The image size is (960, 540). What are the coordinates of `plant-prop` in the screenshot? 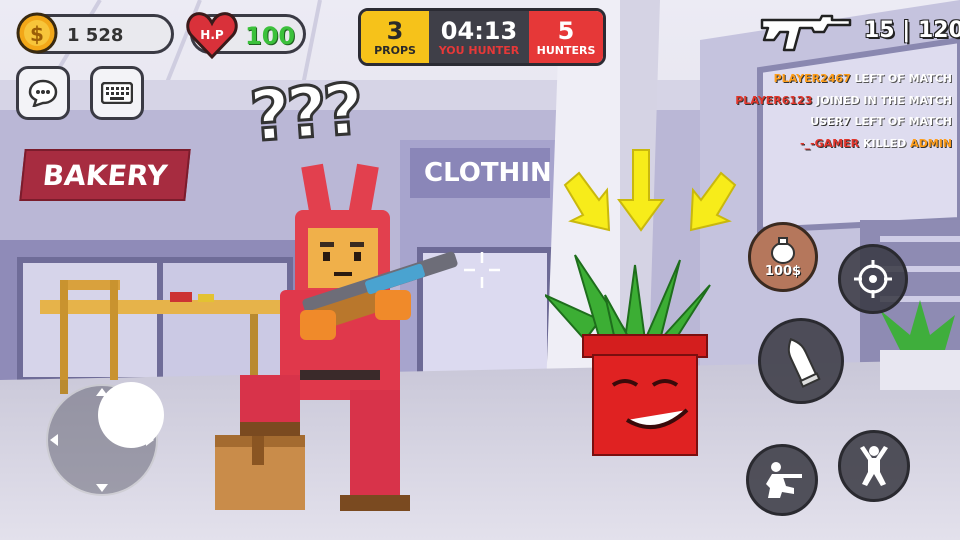 It's located at (641, 302).